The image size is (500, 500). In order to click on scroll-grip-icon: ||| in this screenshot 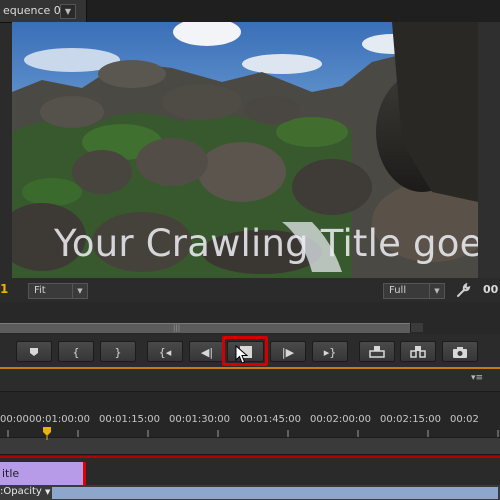, I will do `click(177, 328)`.